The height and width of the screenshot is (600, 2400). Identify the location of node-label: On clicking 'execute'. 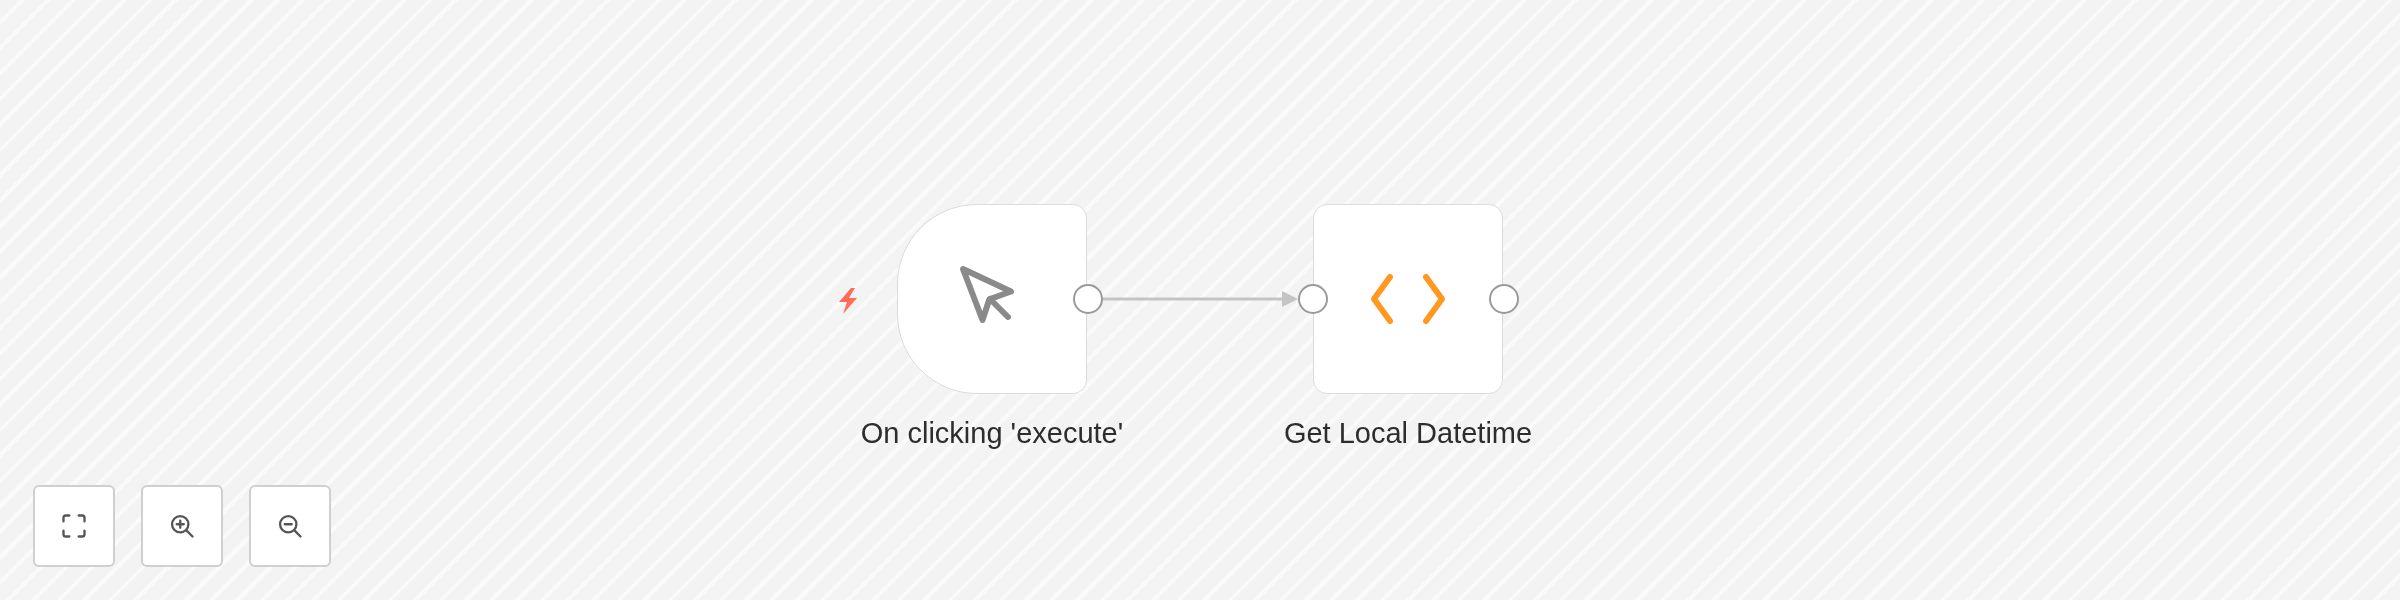
(992, 433).